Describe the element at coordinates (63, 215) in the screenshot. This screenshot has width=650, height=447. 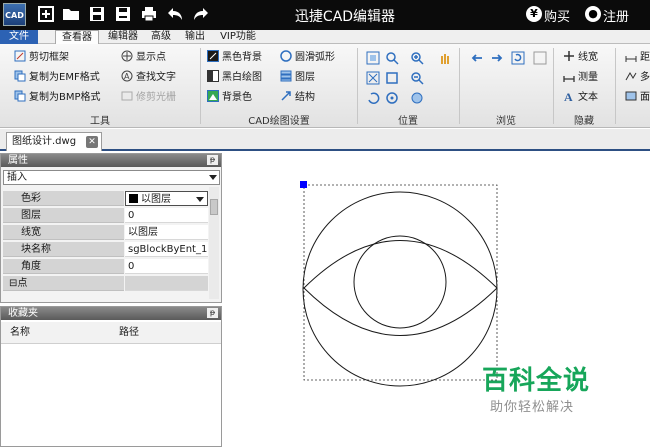
I see `property-key: 图层` at that location.